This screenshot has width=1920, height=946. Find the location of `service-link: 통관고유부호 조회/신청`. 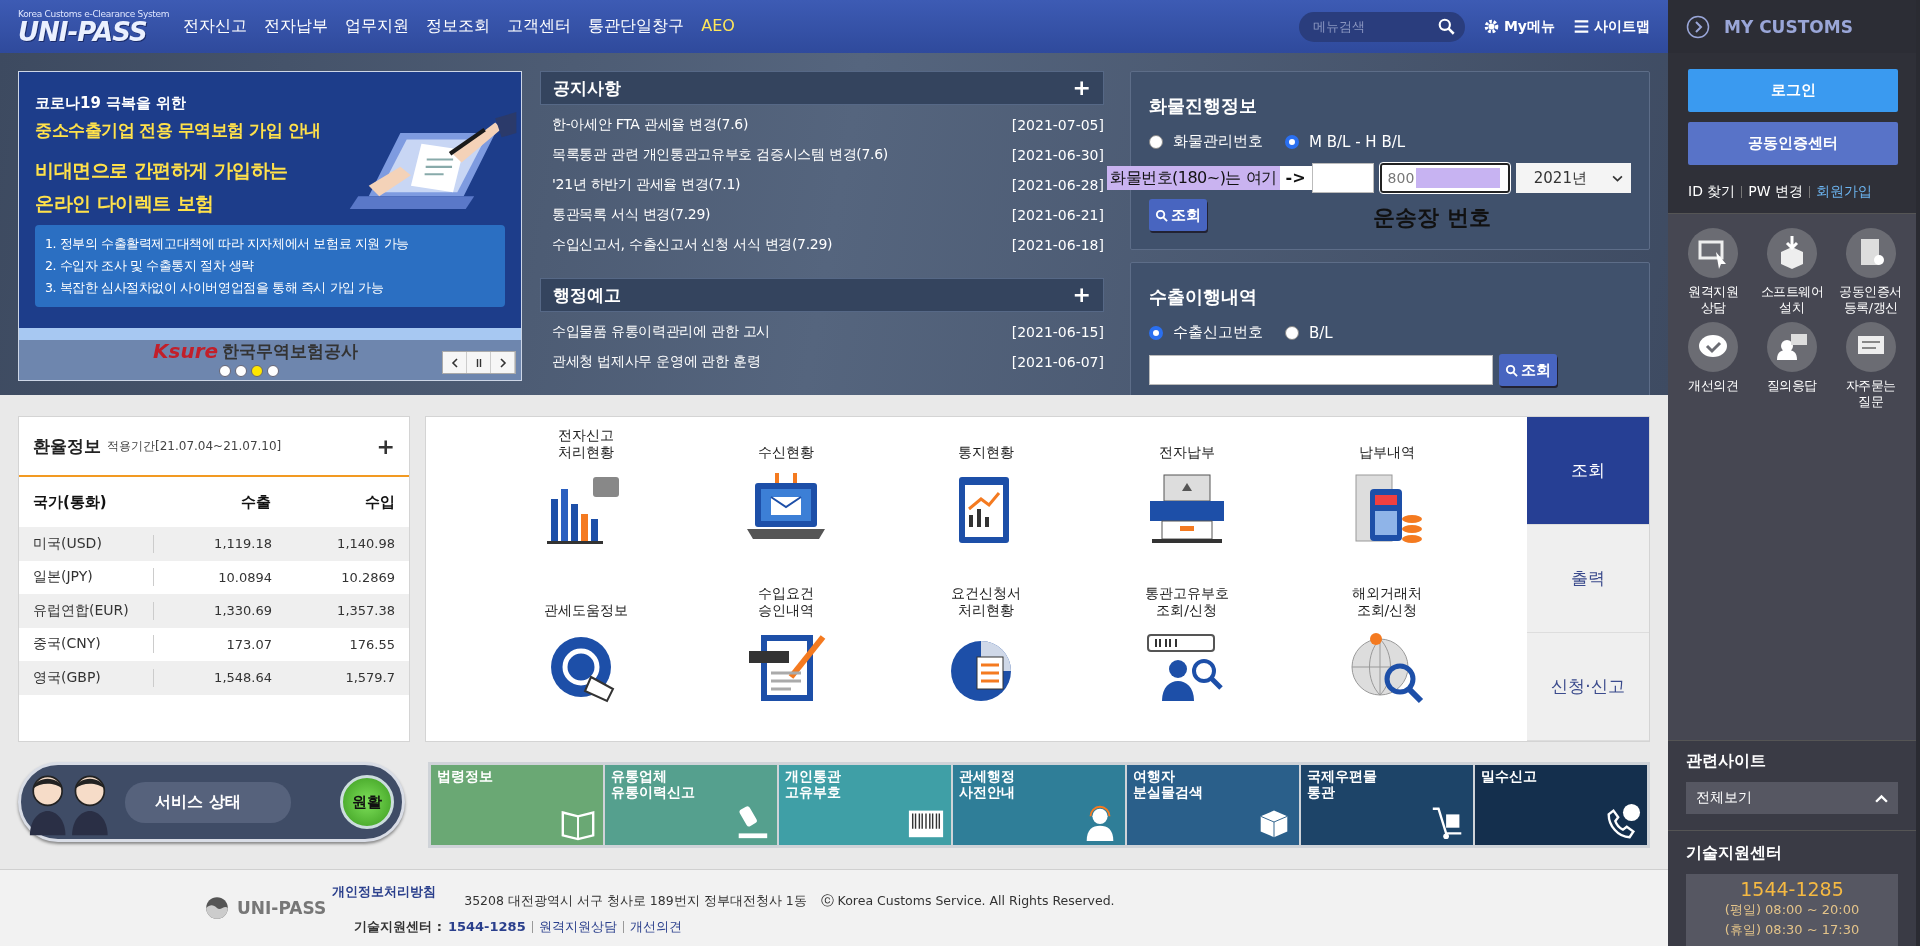

service-link: 통관고유부호 조회/신청 is located at coordinates (1186, 662).